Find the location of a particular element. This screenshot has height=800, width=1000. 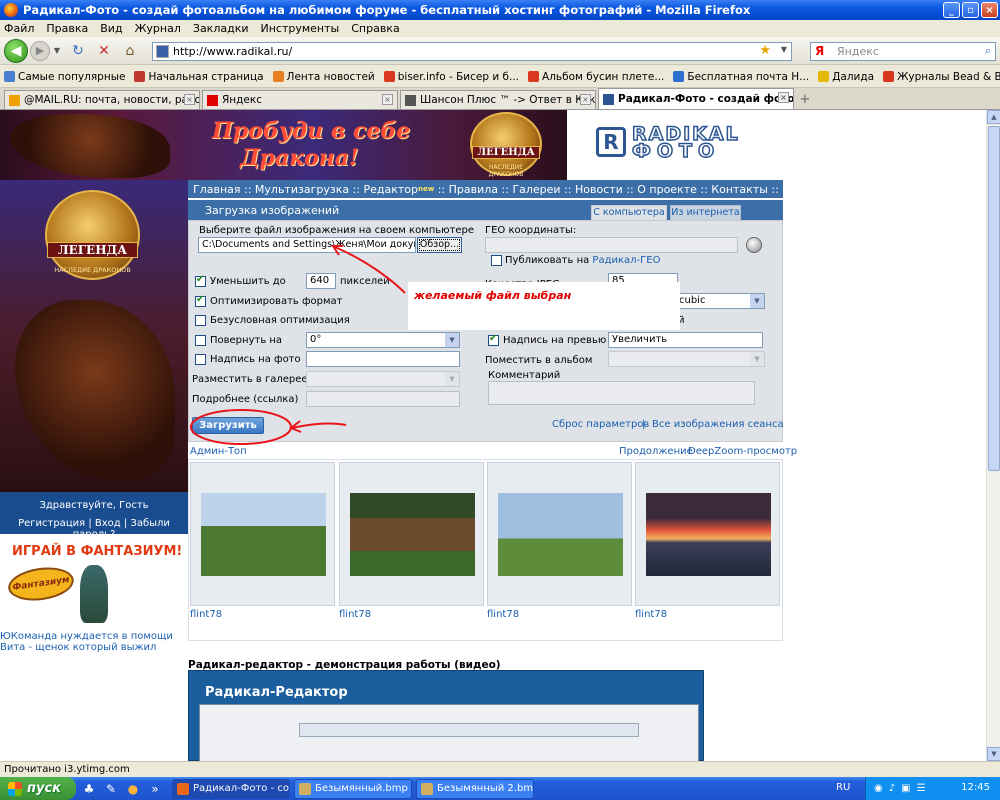

rotate-checkbox is located at coordinates (200, 340).